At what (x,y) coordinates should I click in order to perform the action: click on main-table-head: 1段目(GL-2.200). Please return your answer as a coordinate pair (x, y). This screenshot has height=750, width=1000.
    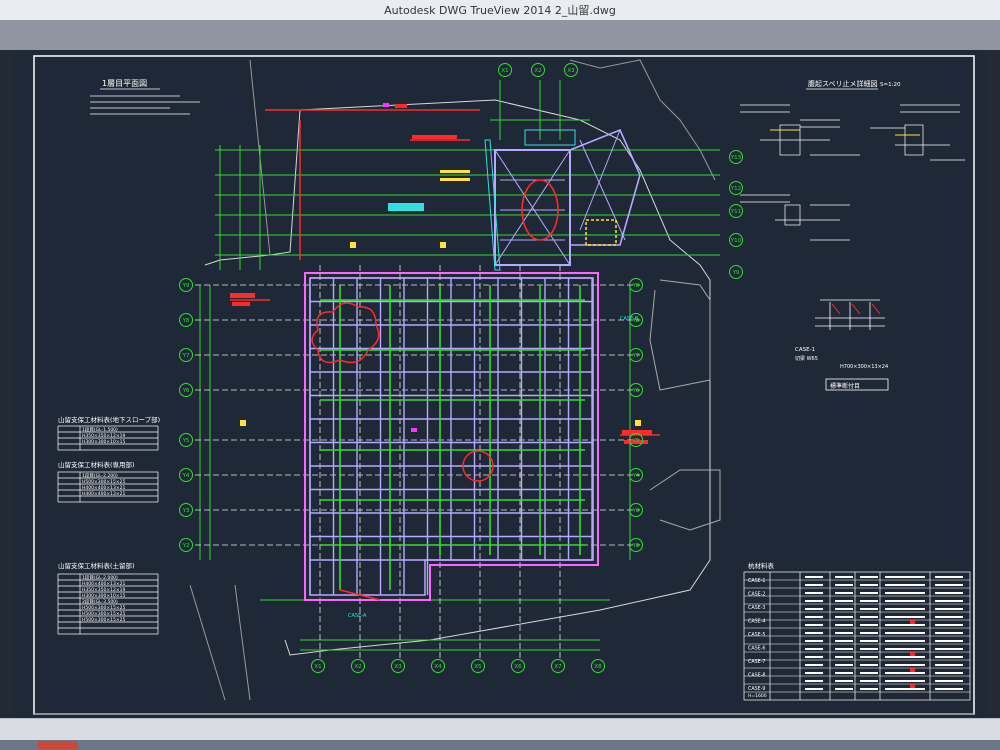
    Looking at the image, I should click on (100, 475).